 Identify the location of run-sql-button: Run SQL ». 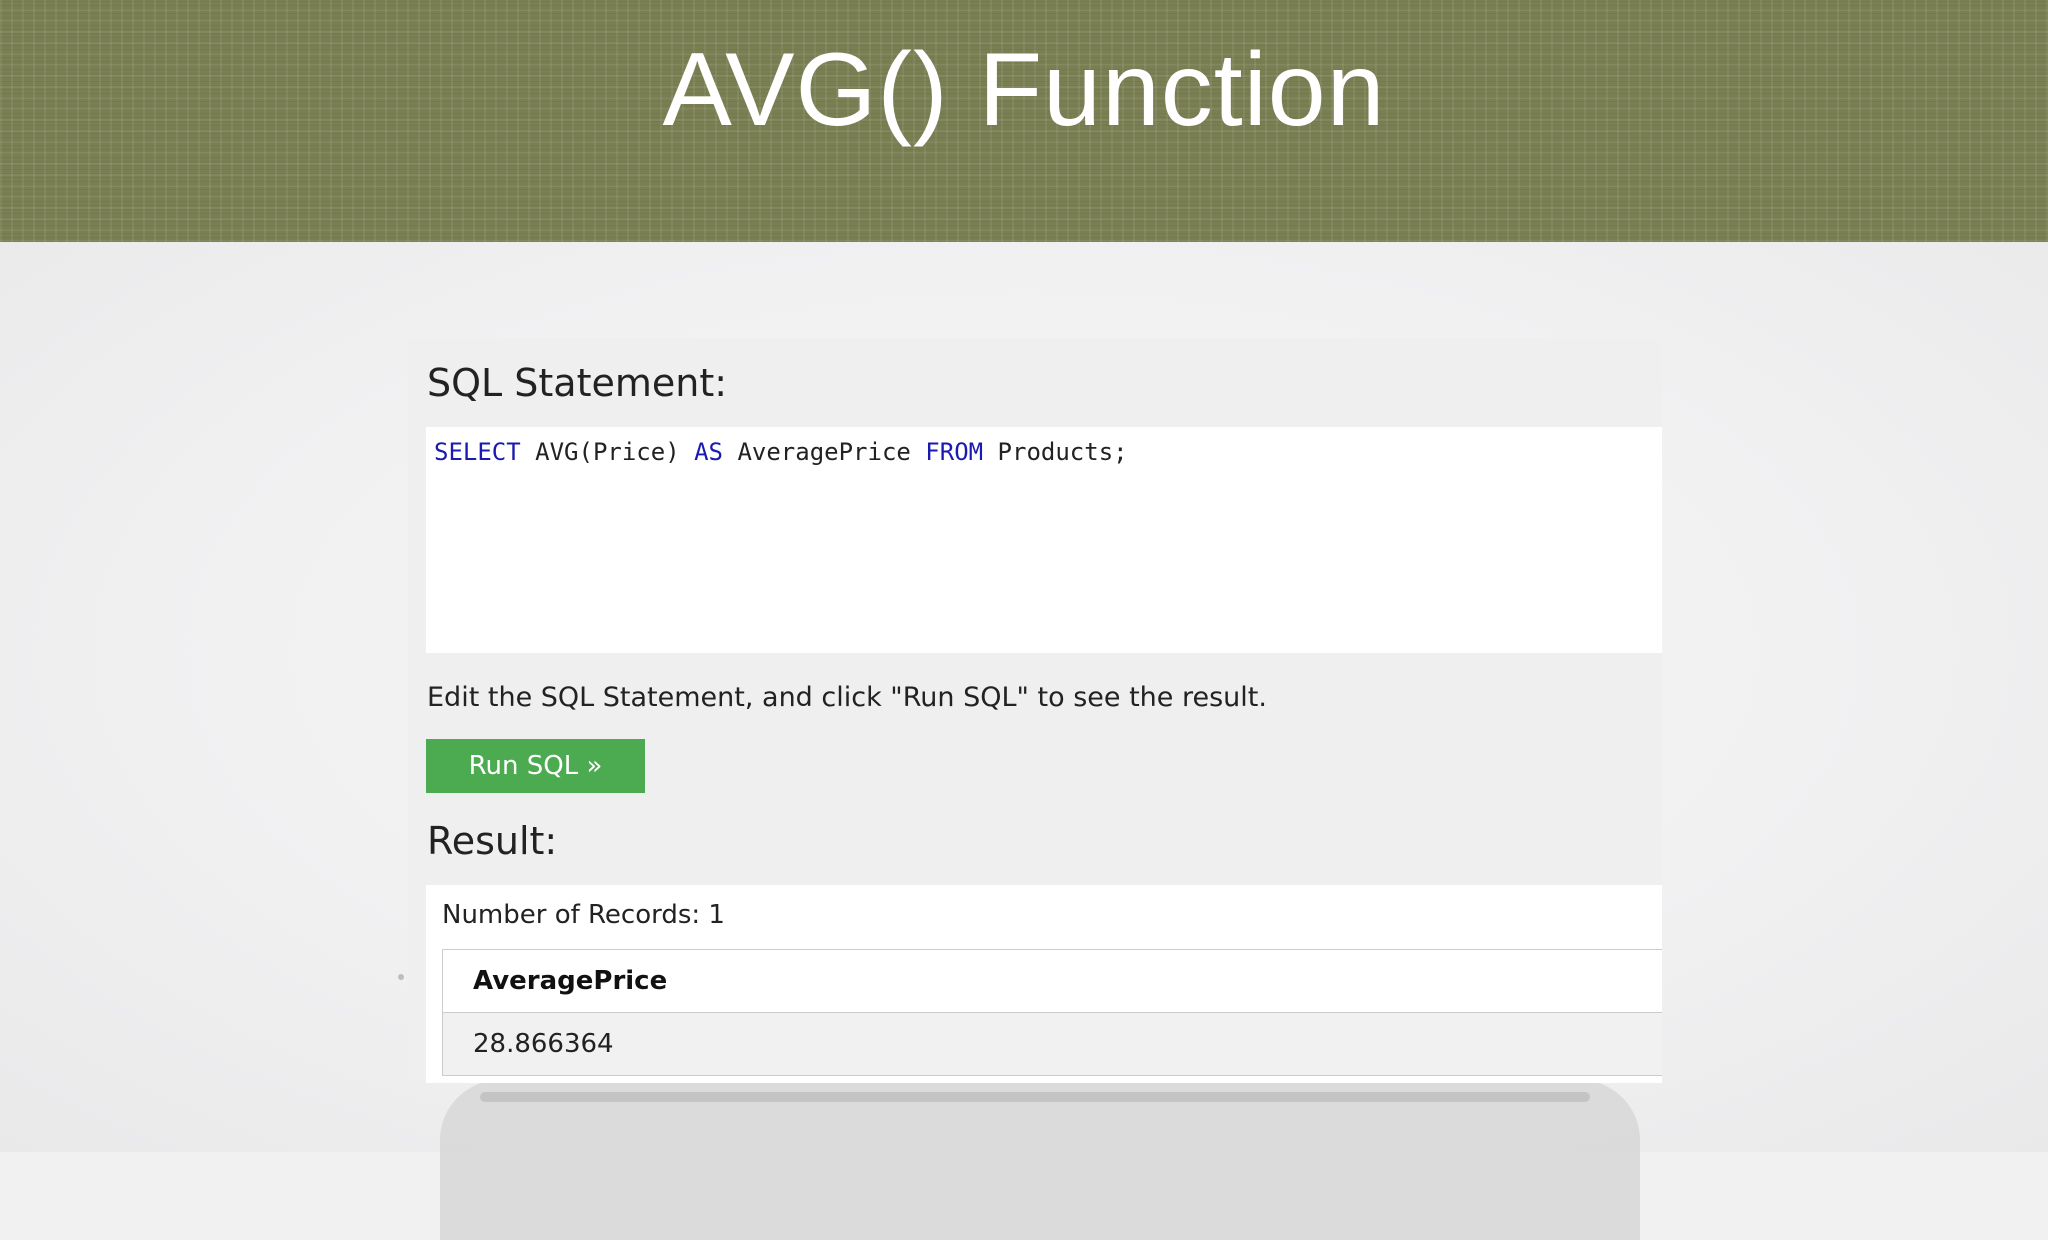
(535, 766).